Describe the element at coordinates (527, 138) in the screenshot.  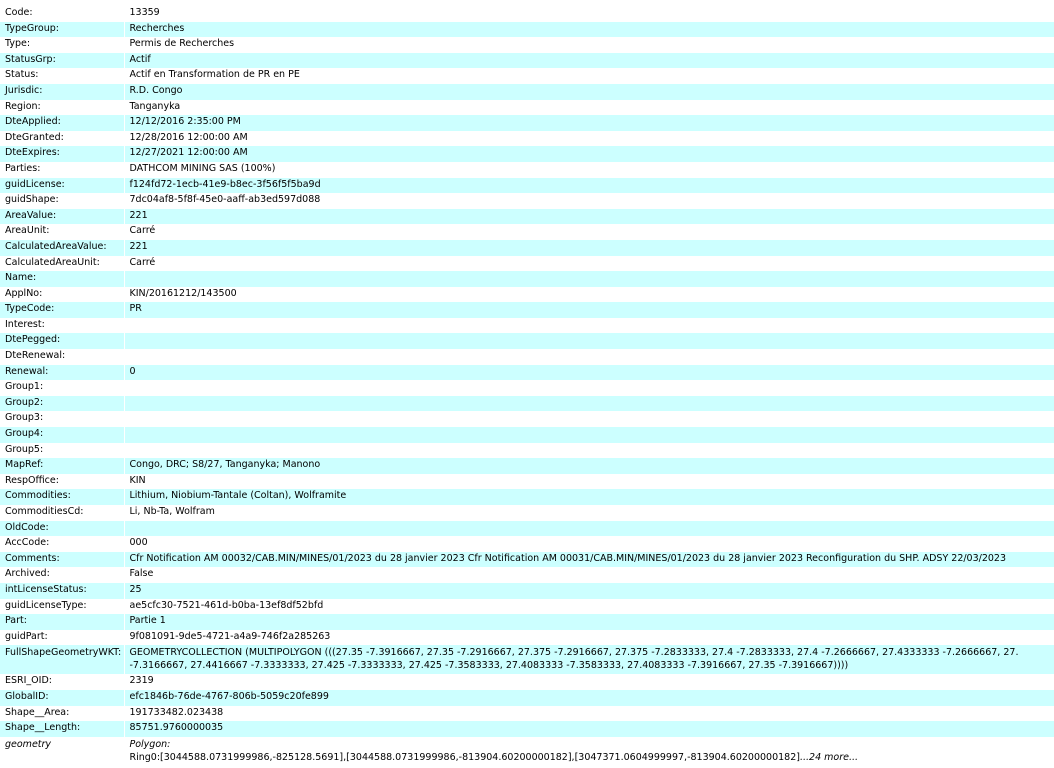
I see `attribute-row-dtegranted: DteGranted: 12/28/2016 12:00:00 AM` at that location.